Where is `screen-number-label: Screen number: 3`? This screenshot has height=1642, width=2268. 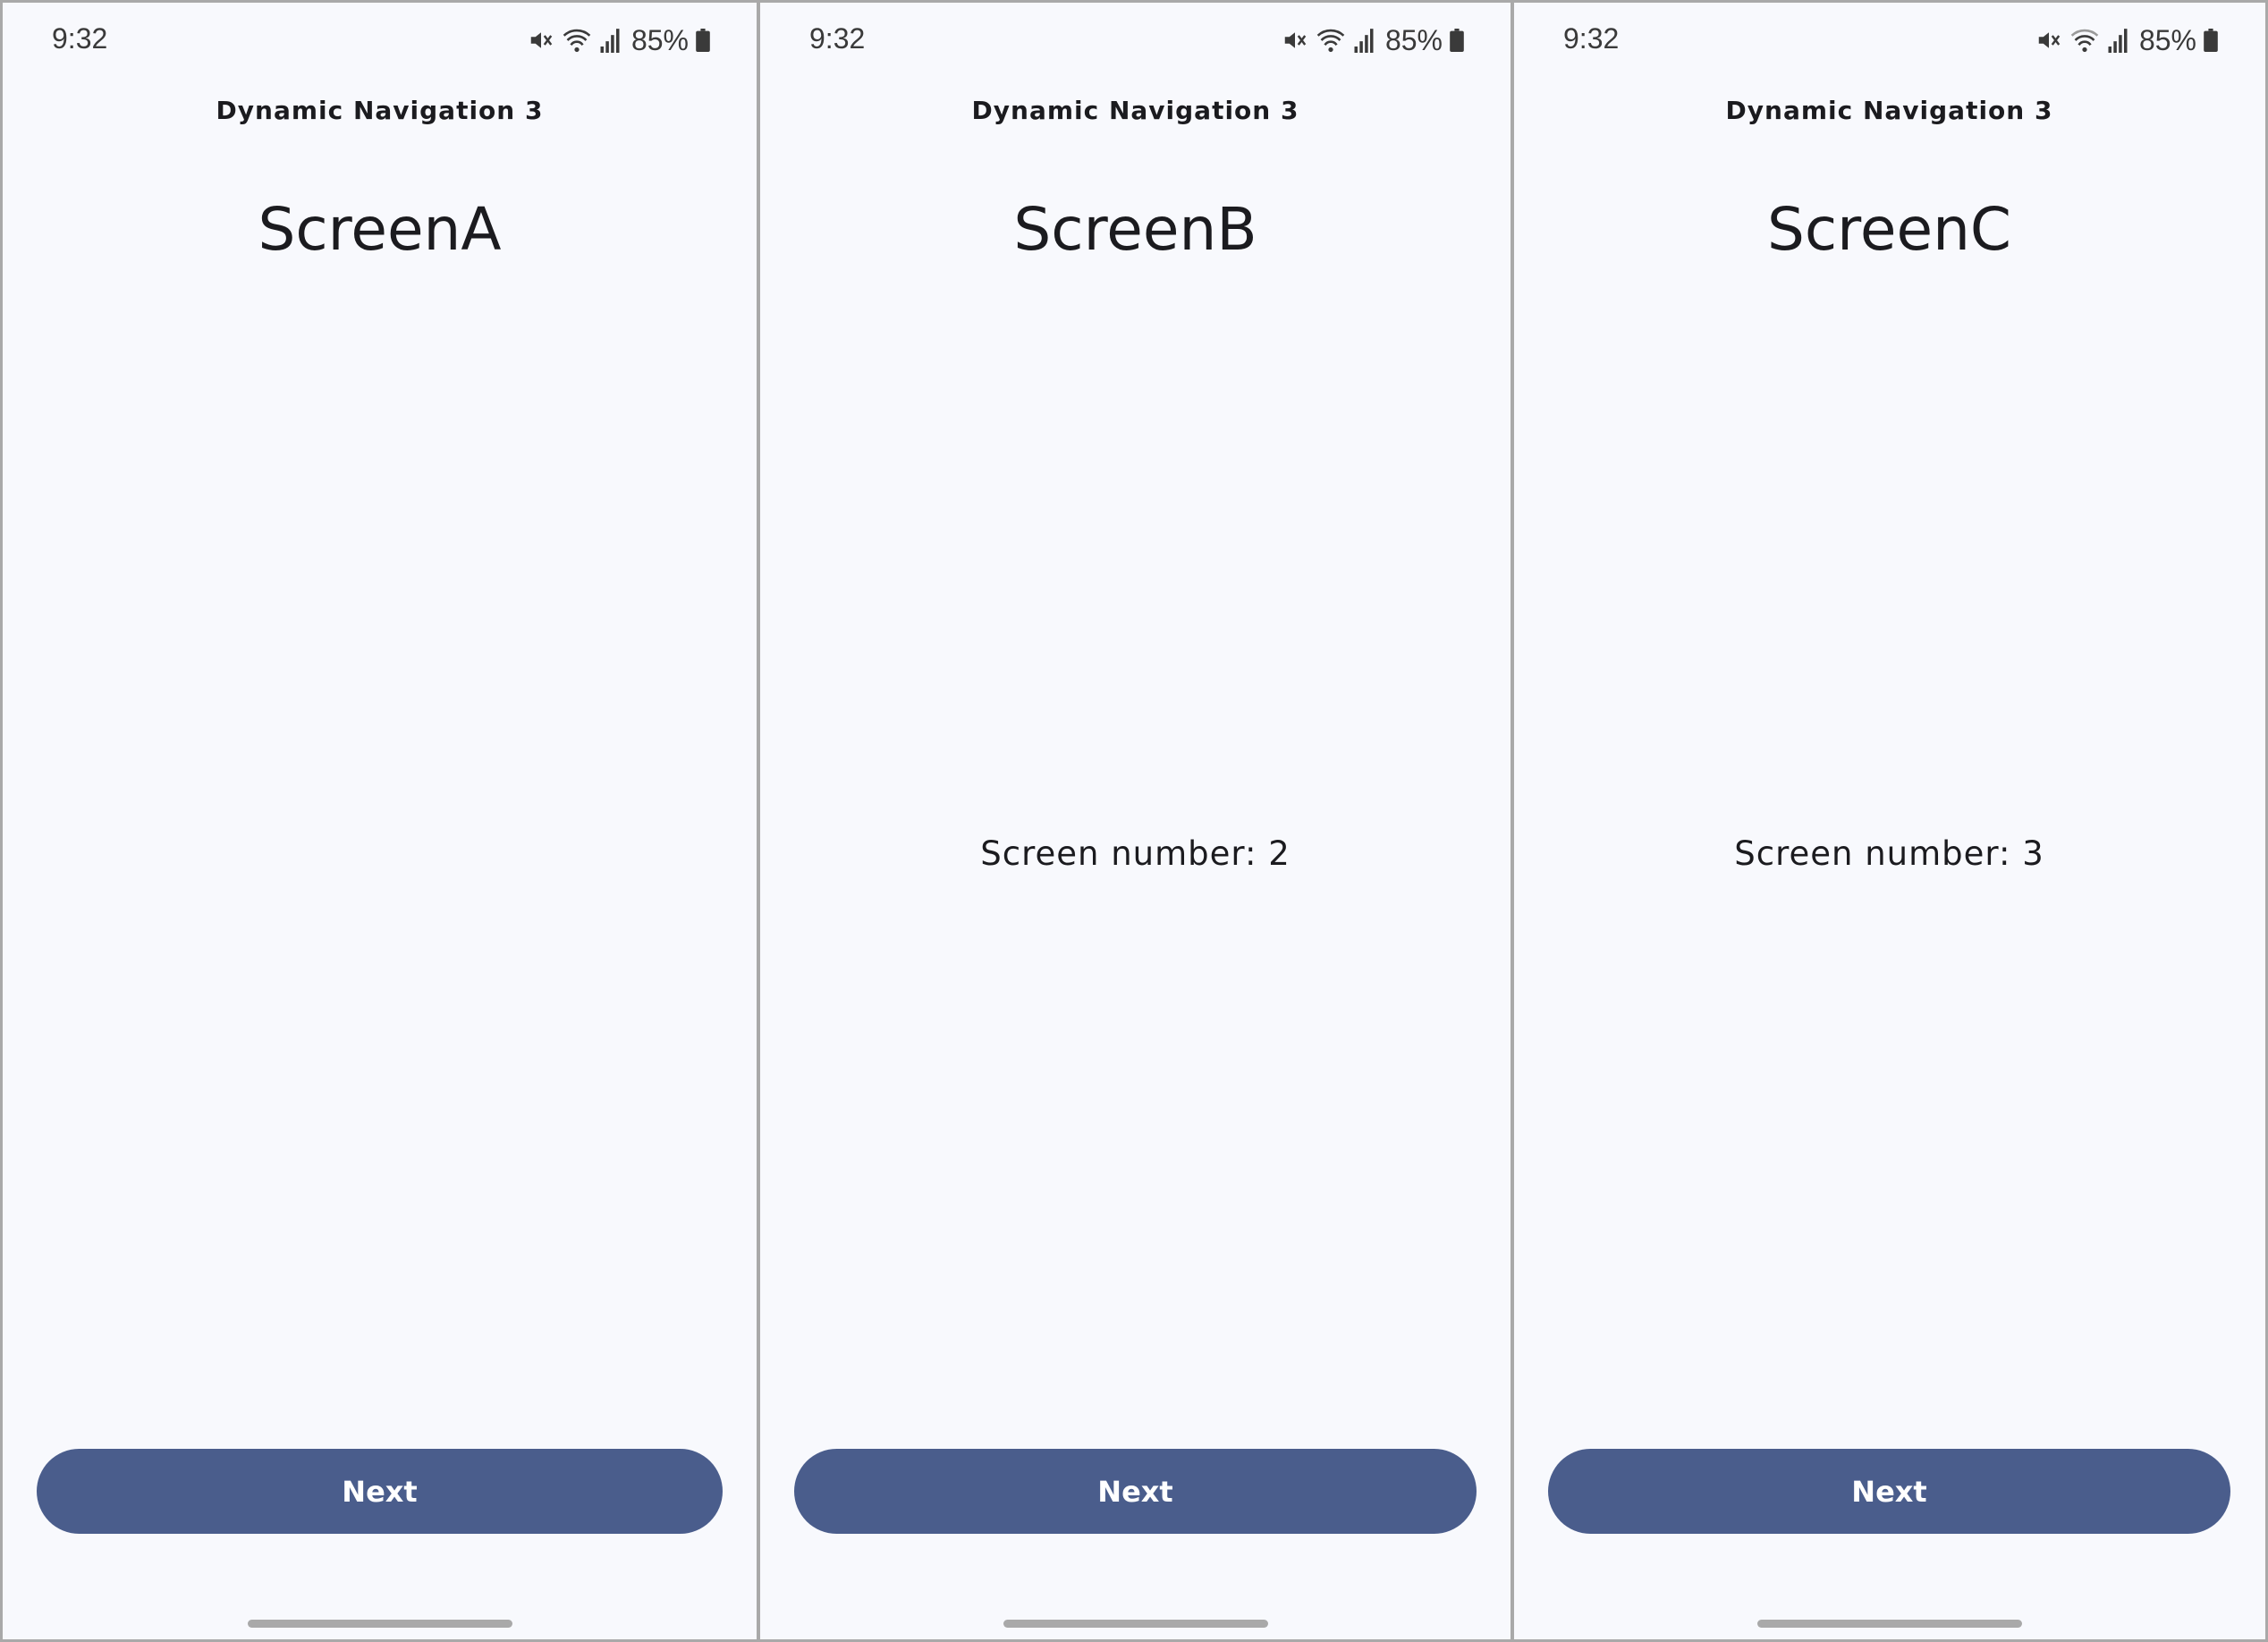 screen-number-label: Screen number: 3 is located at coordinates (1889, 853).